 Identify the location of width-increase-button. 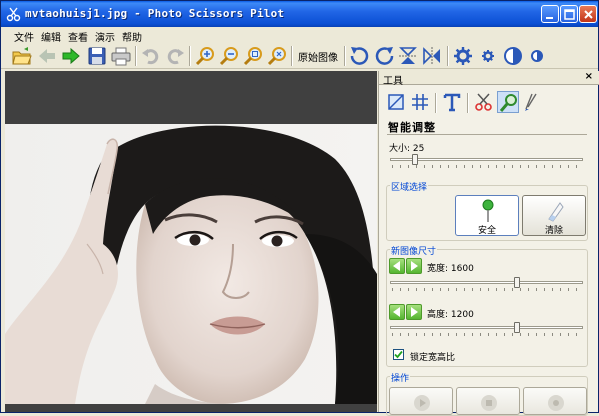
(414, 266).